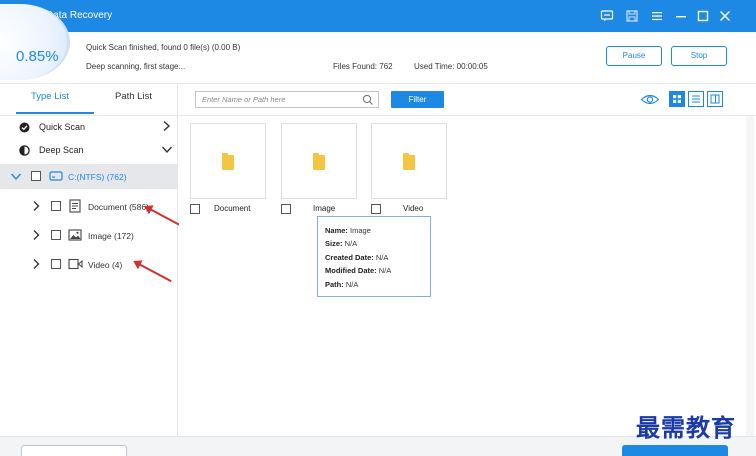 Image resolution: width=756 pixels, height=456 pixels. What do you see at coordinates (363, 66) in the screenshot?
I see `files-found: Files Found: 762` at bounding box center [363, 66].